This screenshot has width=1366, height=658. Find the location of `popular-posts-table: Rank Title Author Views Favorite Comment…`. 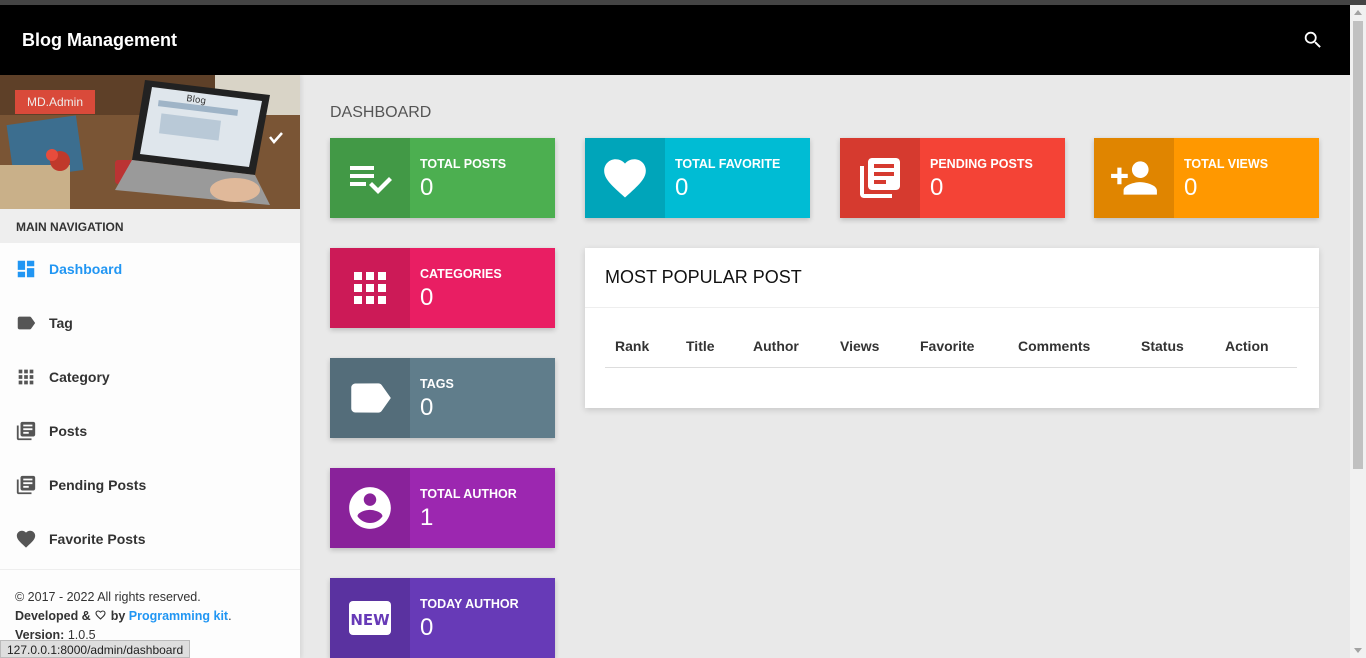

popular-posts-table: Rank Title Author Views Favorite Comment… is located at coordinates (951, 348).